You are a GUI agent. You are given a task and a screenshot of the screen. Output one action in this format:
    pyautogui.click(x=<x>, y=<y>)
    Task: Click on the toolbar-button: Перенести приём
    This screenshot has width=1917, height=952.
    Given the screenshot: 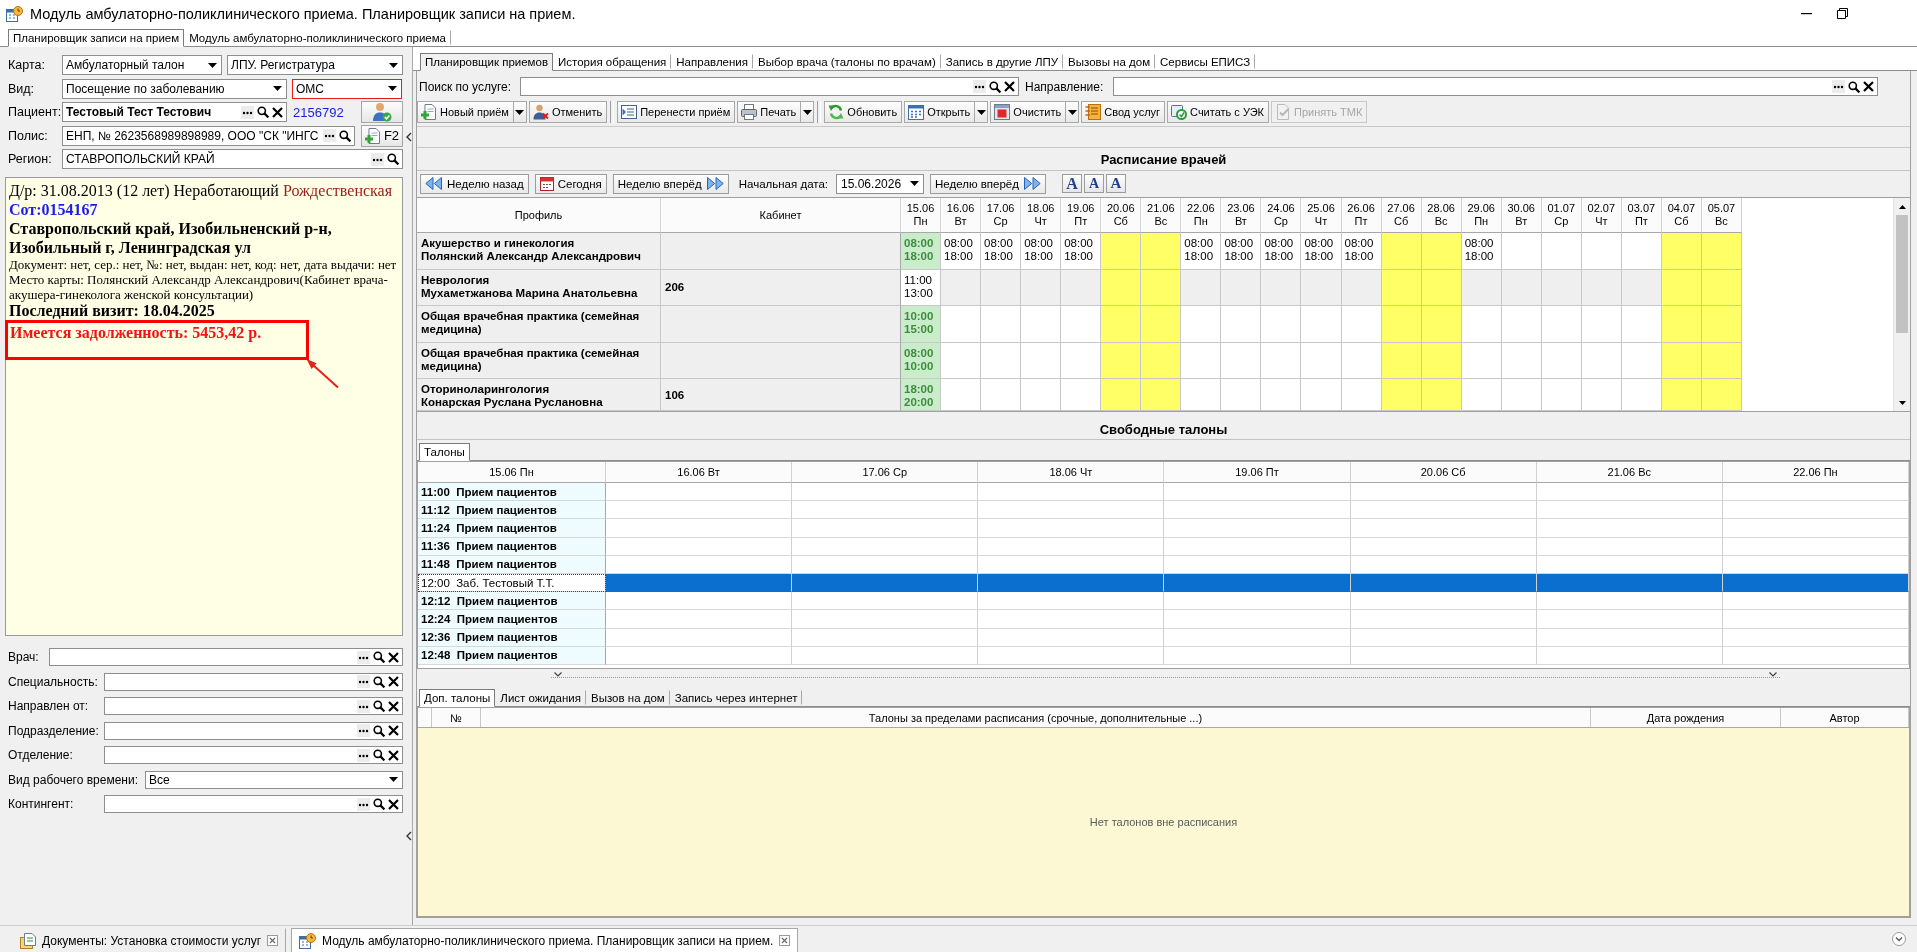 What is the action you would take?
    pyautogui.click(x=676, y=112)
    